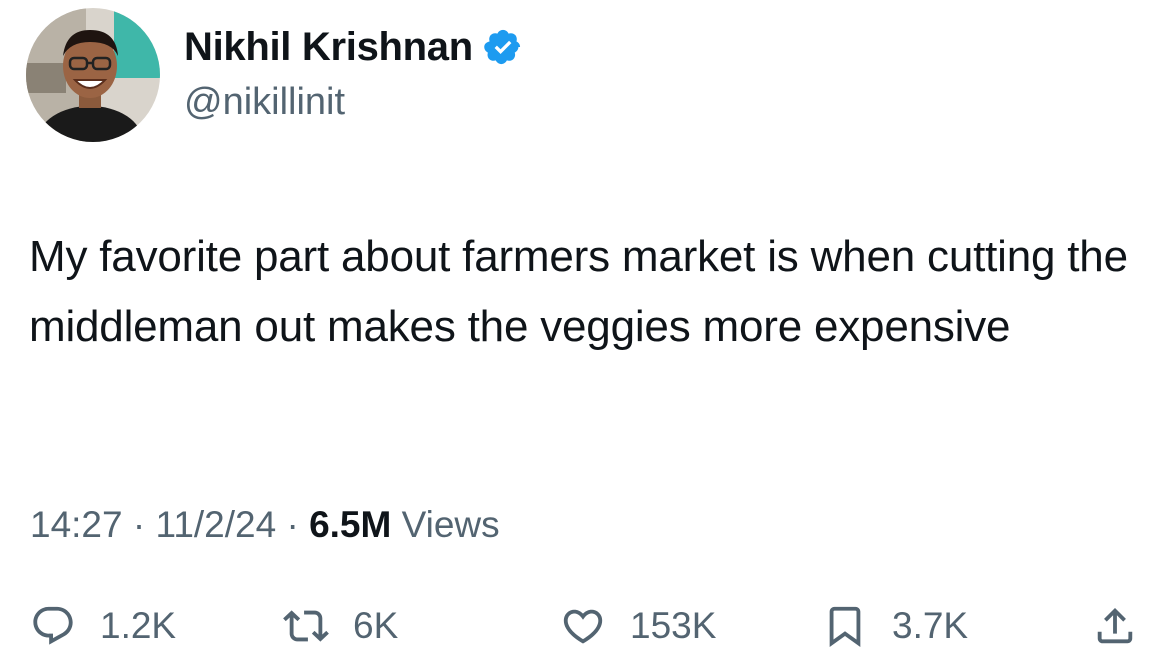 The image size is (1170, 667). I want to click on reply-button: 1.2K, so click(103, 626).